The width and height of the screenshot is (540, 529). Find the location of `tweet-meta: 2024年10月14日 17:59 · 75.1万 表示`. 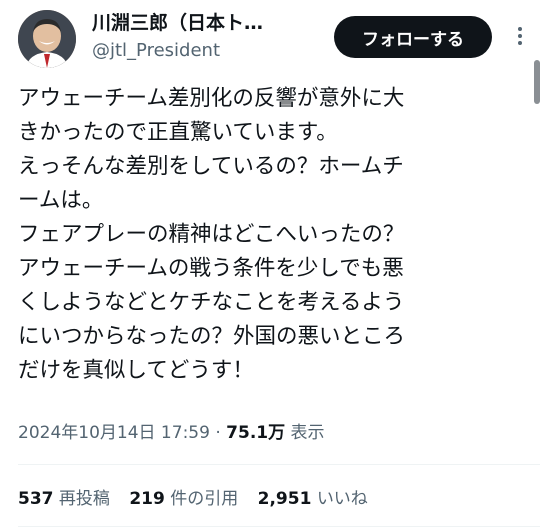

tweet-meta: 2024年10月14日 17:59 · 75.1万 表示 is located at coordinates (171, 430).